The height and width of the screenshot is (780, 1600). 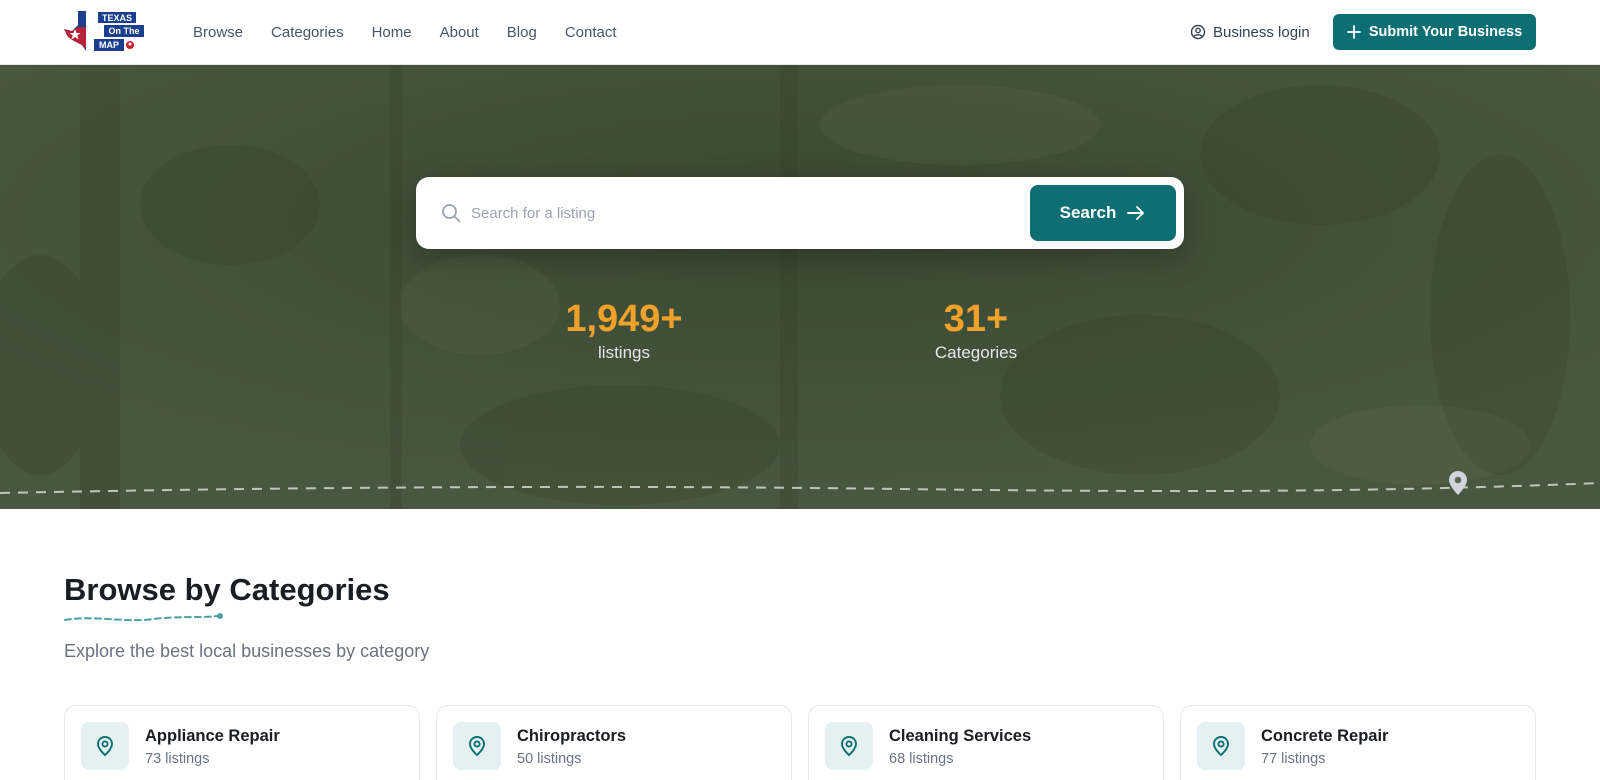 I want to click on stat-listings-value: 1,949+, so click(x=624, y=319).